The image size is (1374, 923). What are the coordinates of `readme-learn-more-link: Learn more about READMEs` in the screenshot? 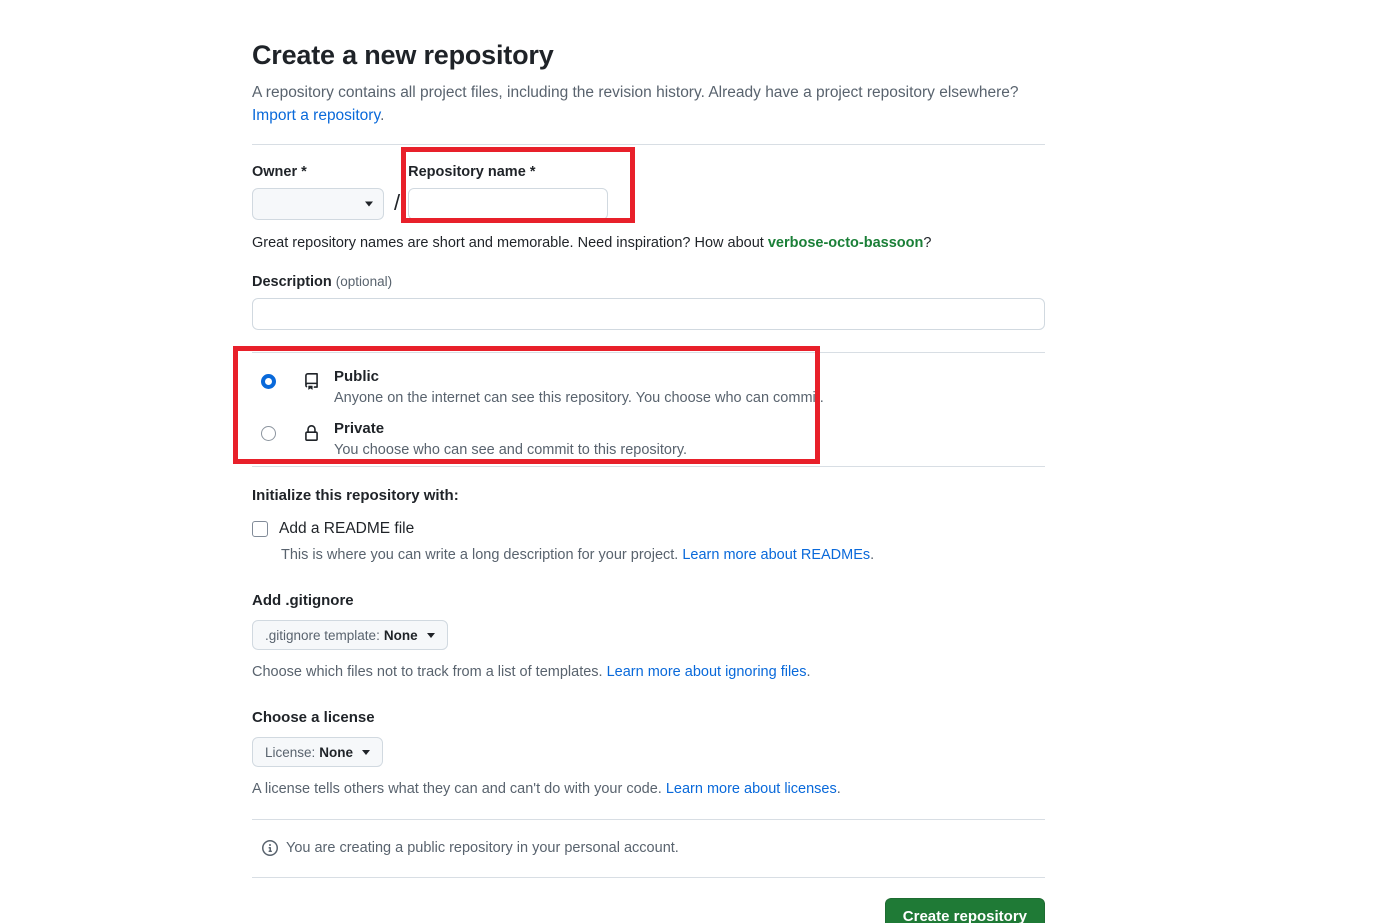 It's located at (776, 555).